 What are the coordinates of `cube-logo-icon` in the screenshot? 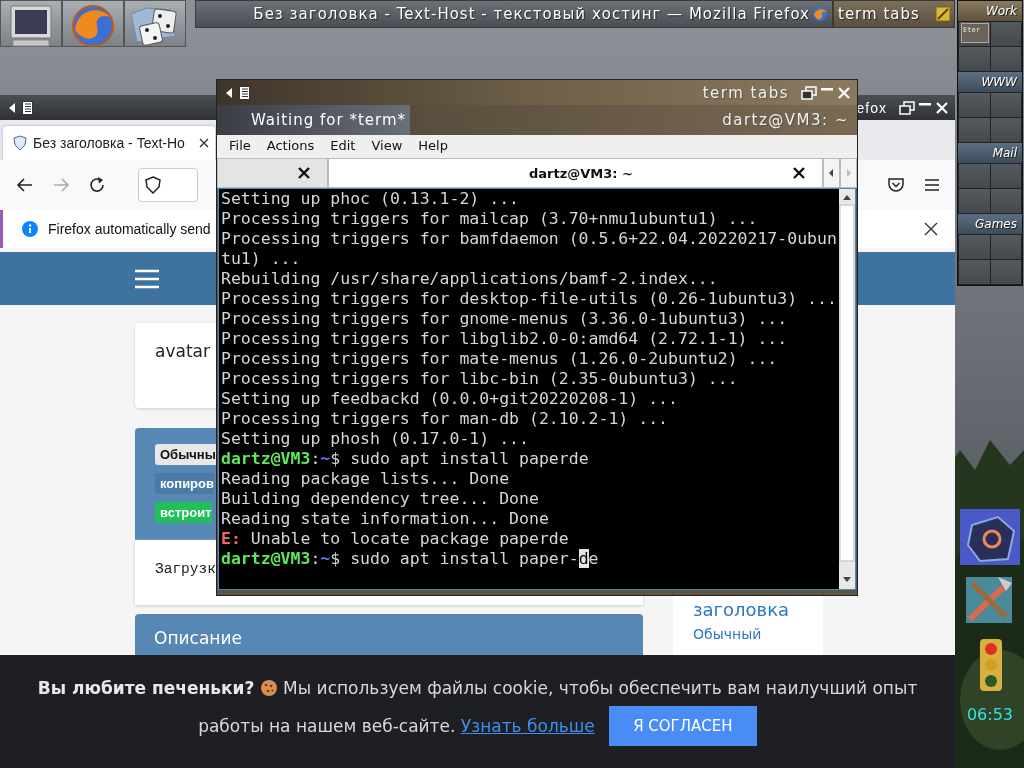 It's located at (990, 537).